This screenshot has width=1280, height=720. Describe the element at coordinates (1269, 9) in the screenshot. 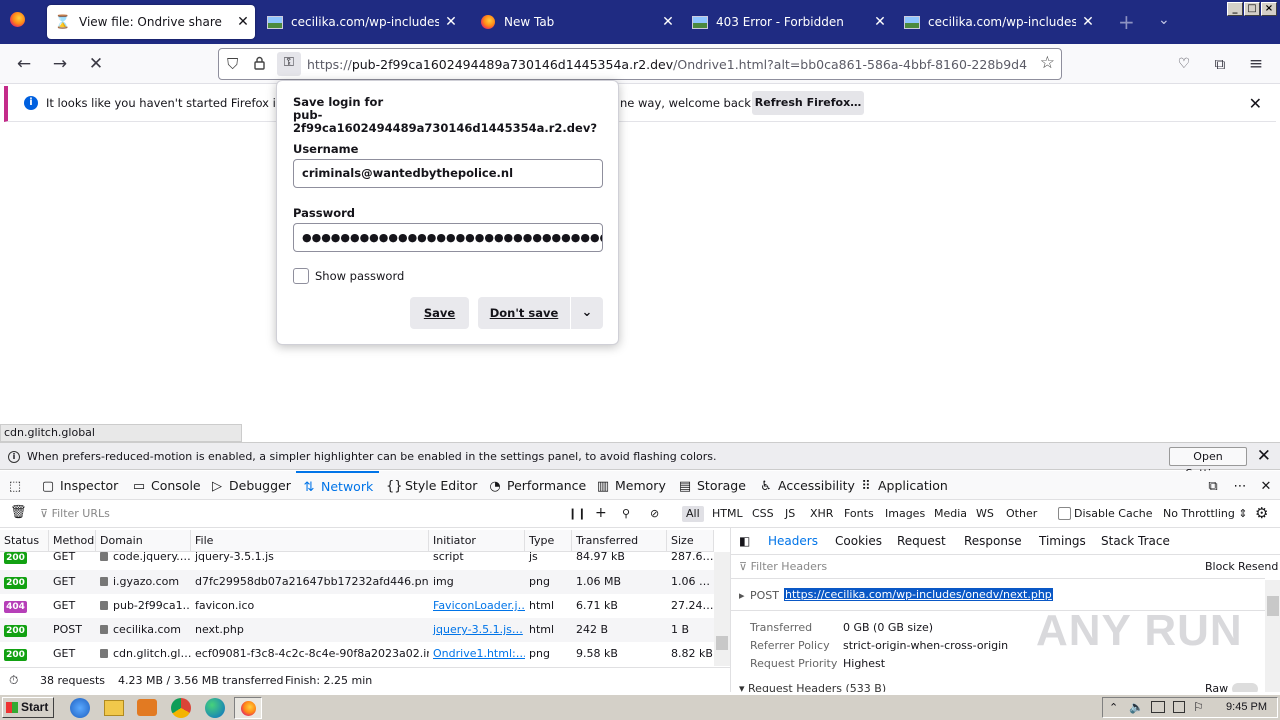

I see `window-close-button: ×` at that location.